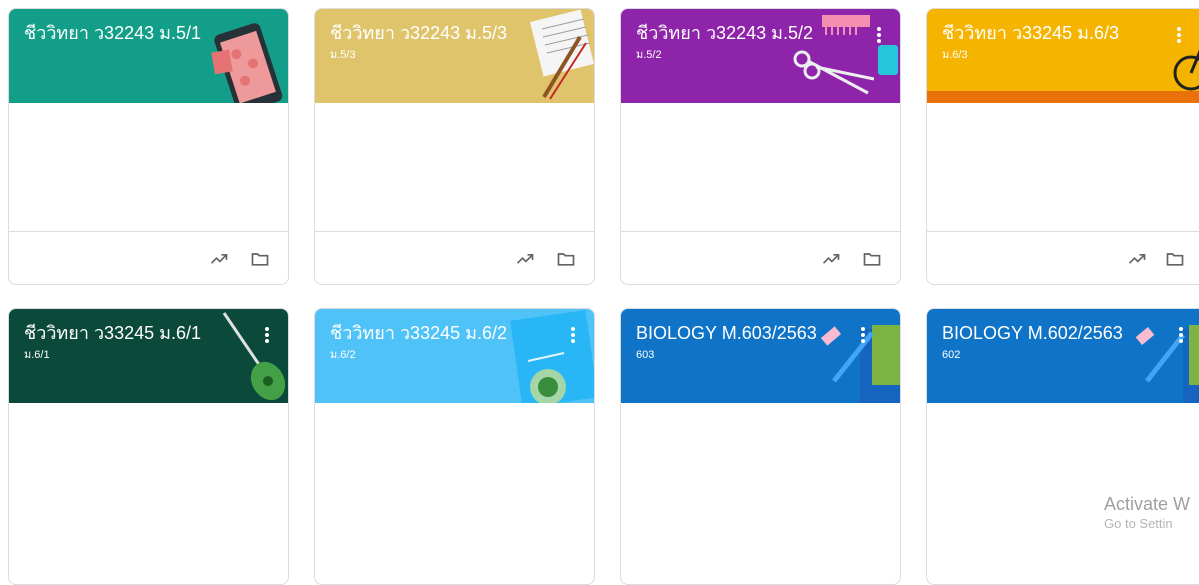 The image size is (1199, 585). I want to click on class-card: ชีววิทยา ว33245 ม.6/1 ม.6/1, so click(148, 446).